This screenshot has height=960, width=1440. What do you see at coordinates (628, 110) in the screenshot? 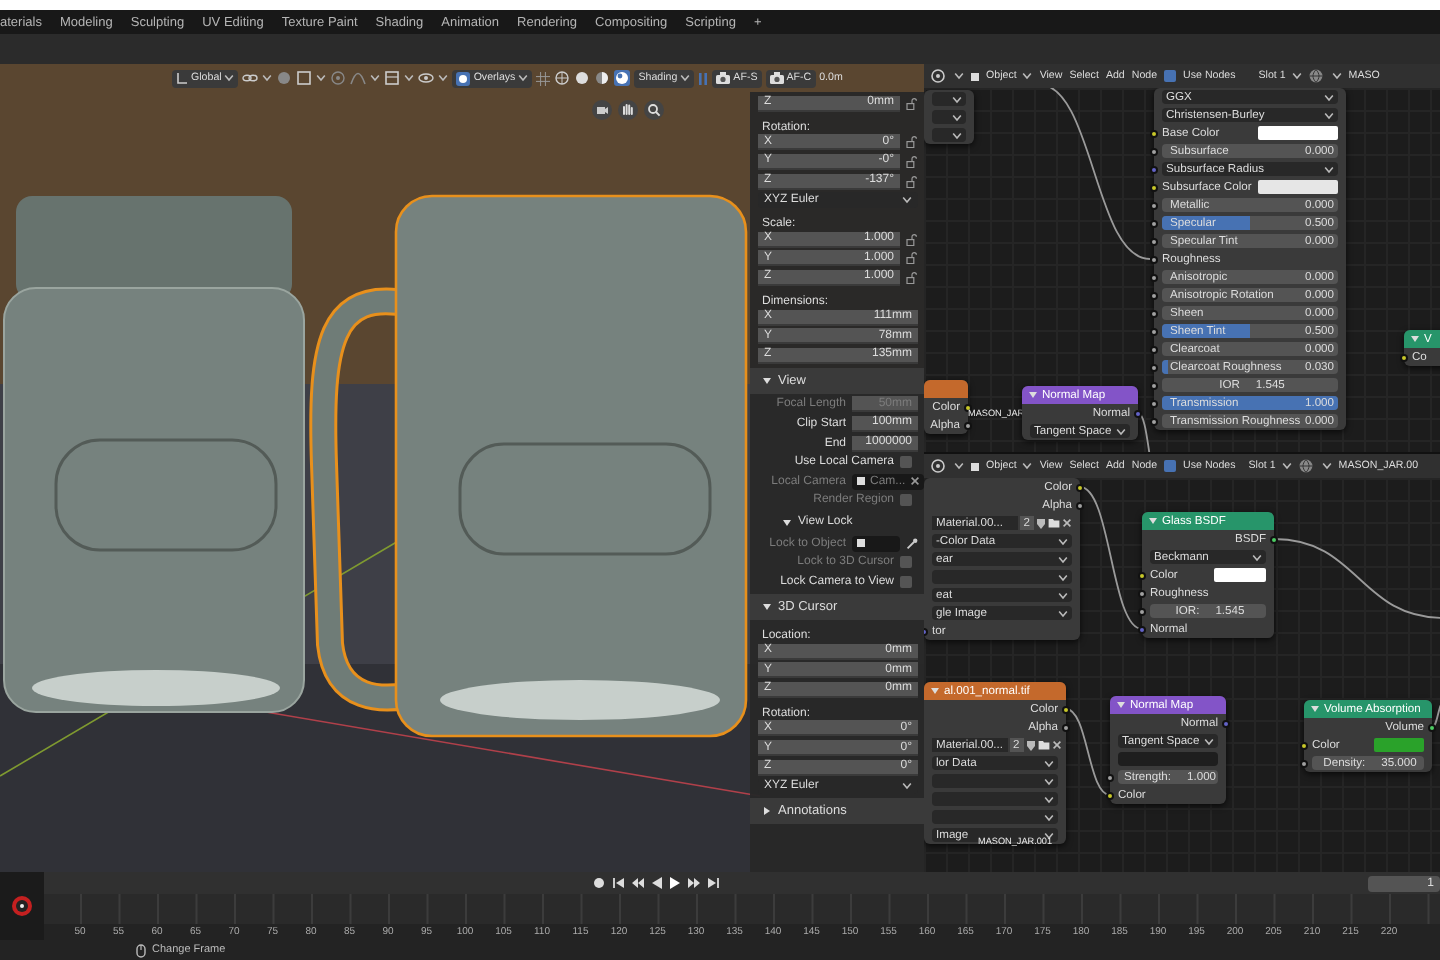
I see `hand-icon` at bounding box center [628, 110].